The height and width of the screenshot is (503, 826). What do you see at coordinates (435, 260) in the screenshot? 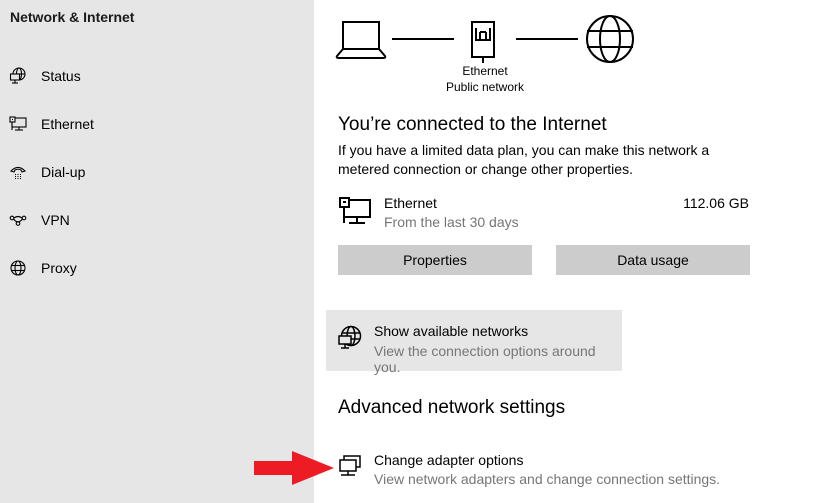
I see `properties-button: Properties` at bounding box center [435, 260].